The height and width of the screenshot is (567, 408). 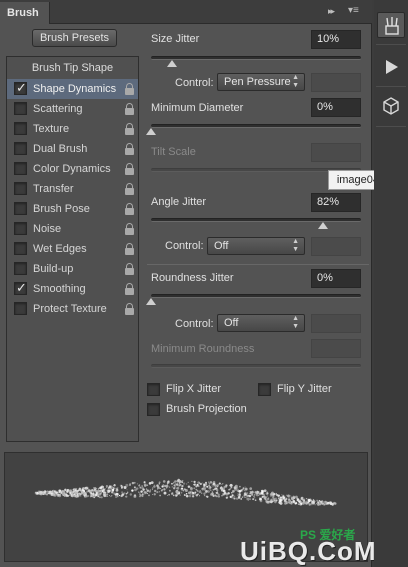 I want to click on list-item-build-up: Build-up, so click(x=72, y=269).